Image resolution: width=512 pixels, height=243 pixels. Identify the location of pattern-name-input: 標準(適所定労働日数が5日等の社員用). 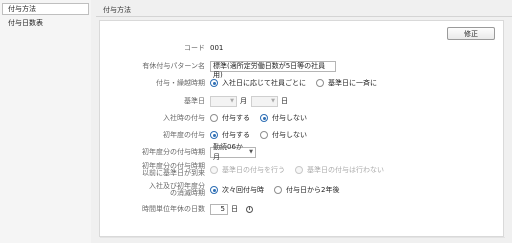
(273, 69).